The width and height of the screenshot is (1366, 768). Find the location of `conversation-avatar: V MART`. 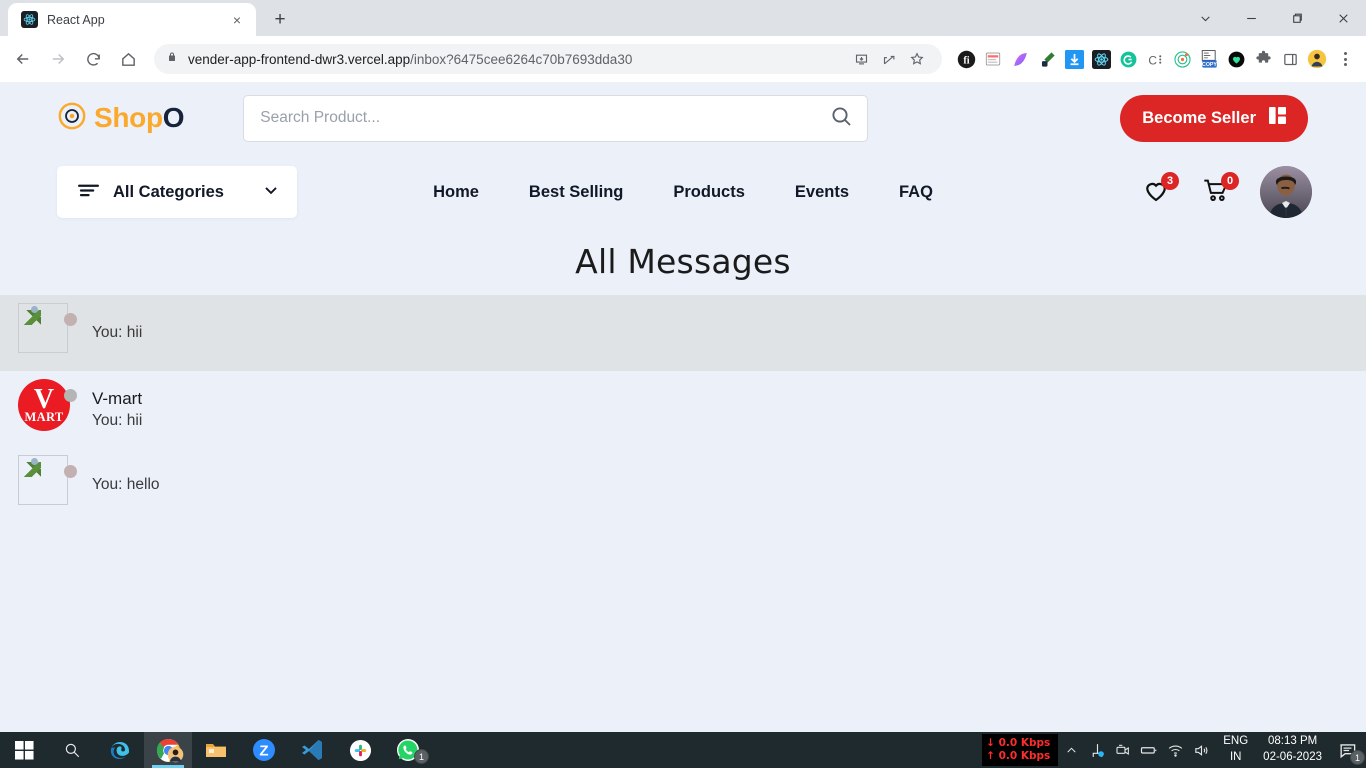

conversation-avatar: V MART is located at coordinates (48, 409).